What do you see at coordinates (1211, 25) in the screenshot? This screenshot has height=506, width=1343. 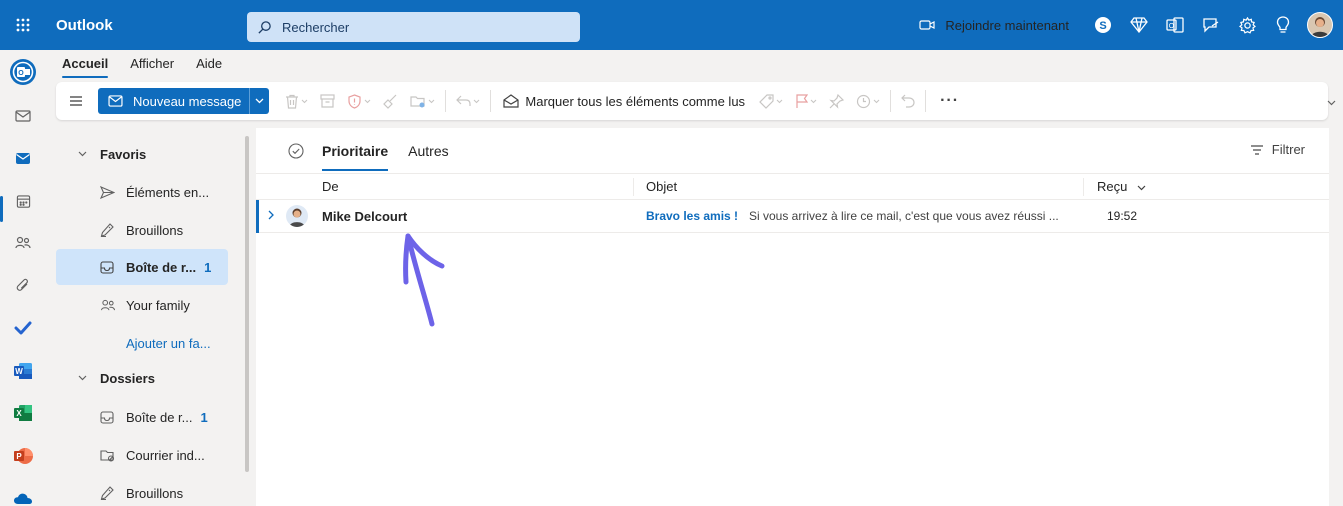 I see `feedback-icon` at bounding box center [1211, 25].